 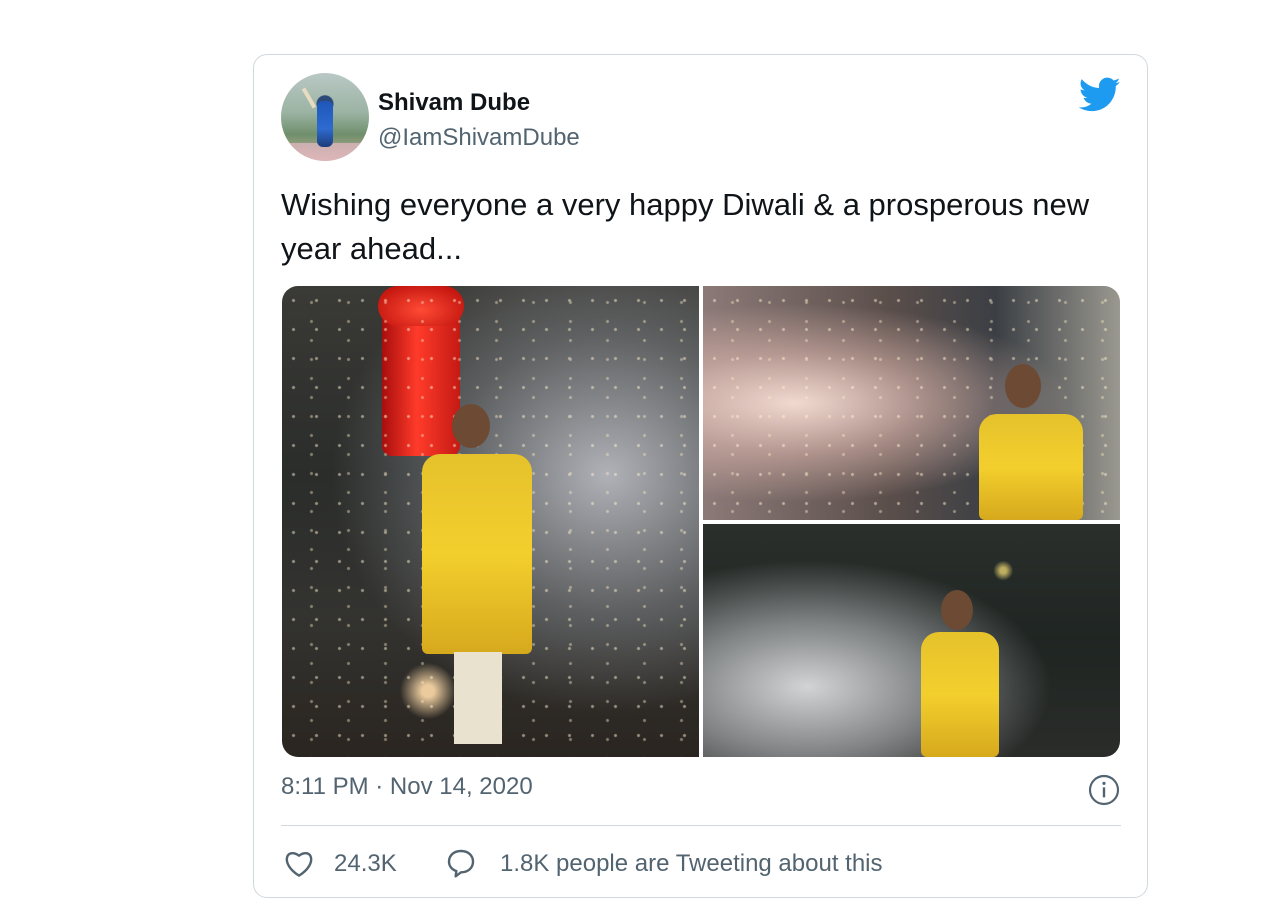 I want to click on tweeting-about-link: 1.8K people are Tweeting about this, so click(x=691, y=864).